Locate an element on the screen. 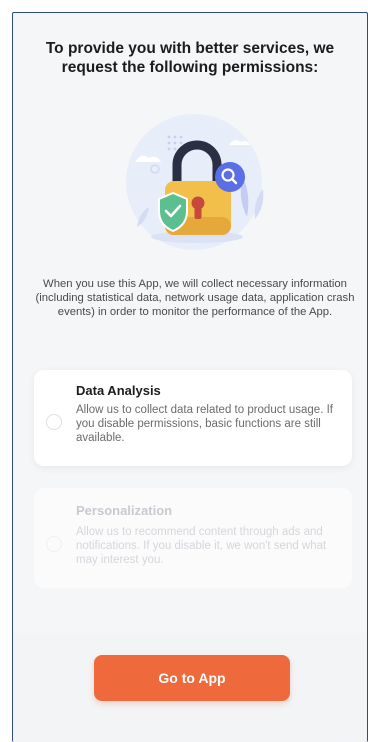  search-icon is located at coordinates (230, 177).